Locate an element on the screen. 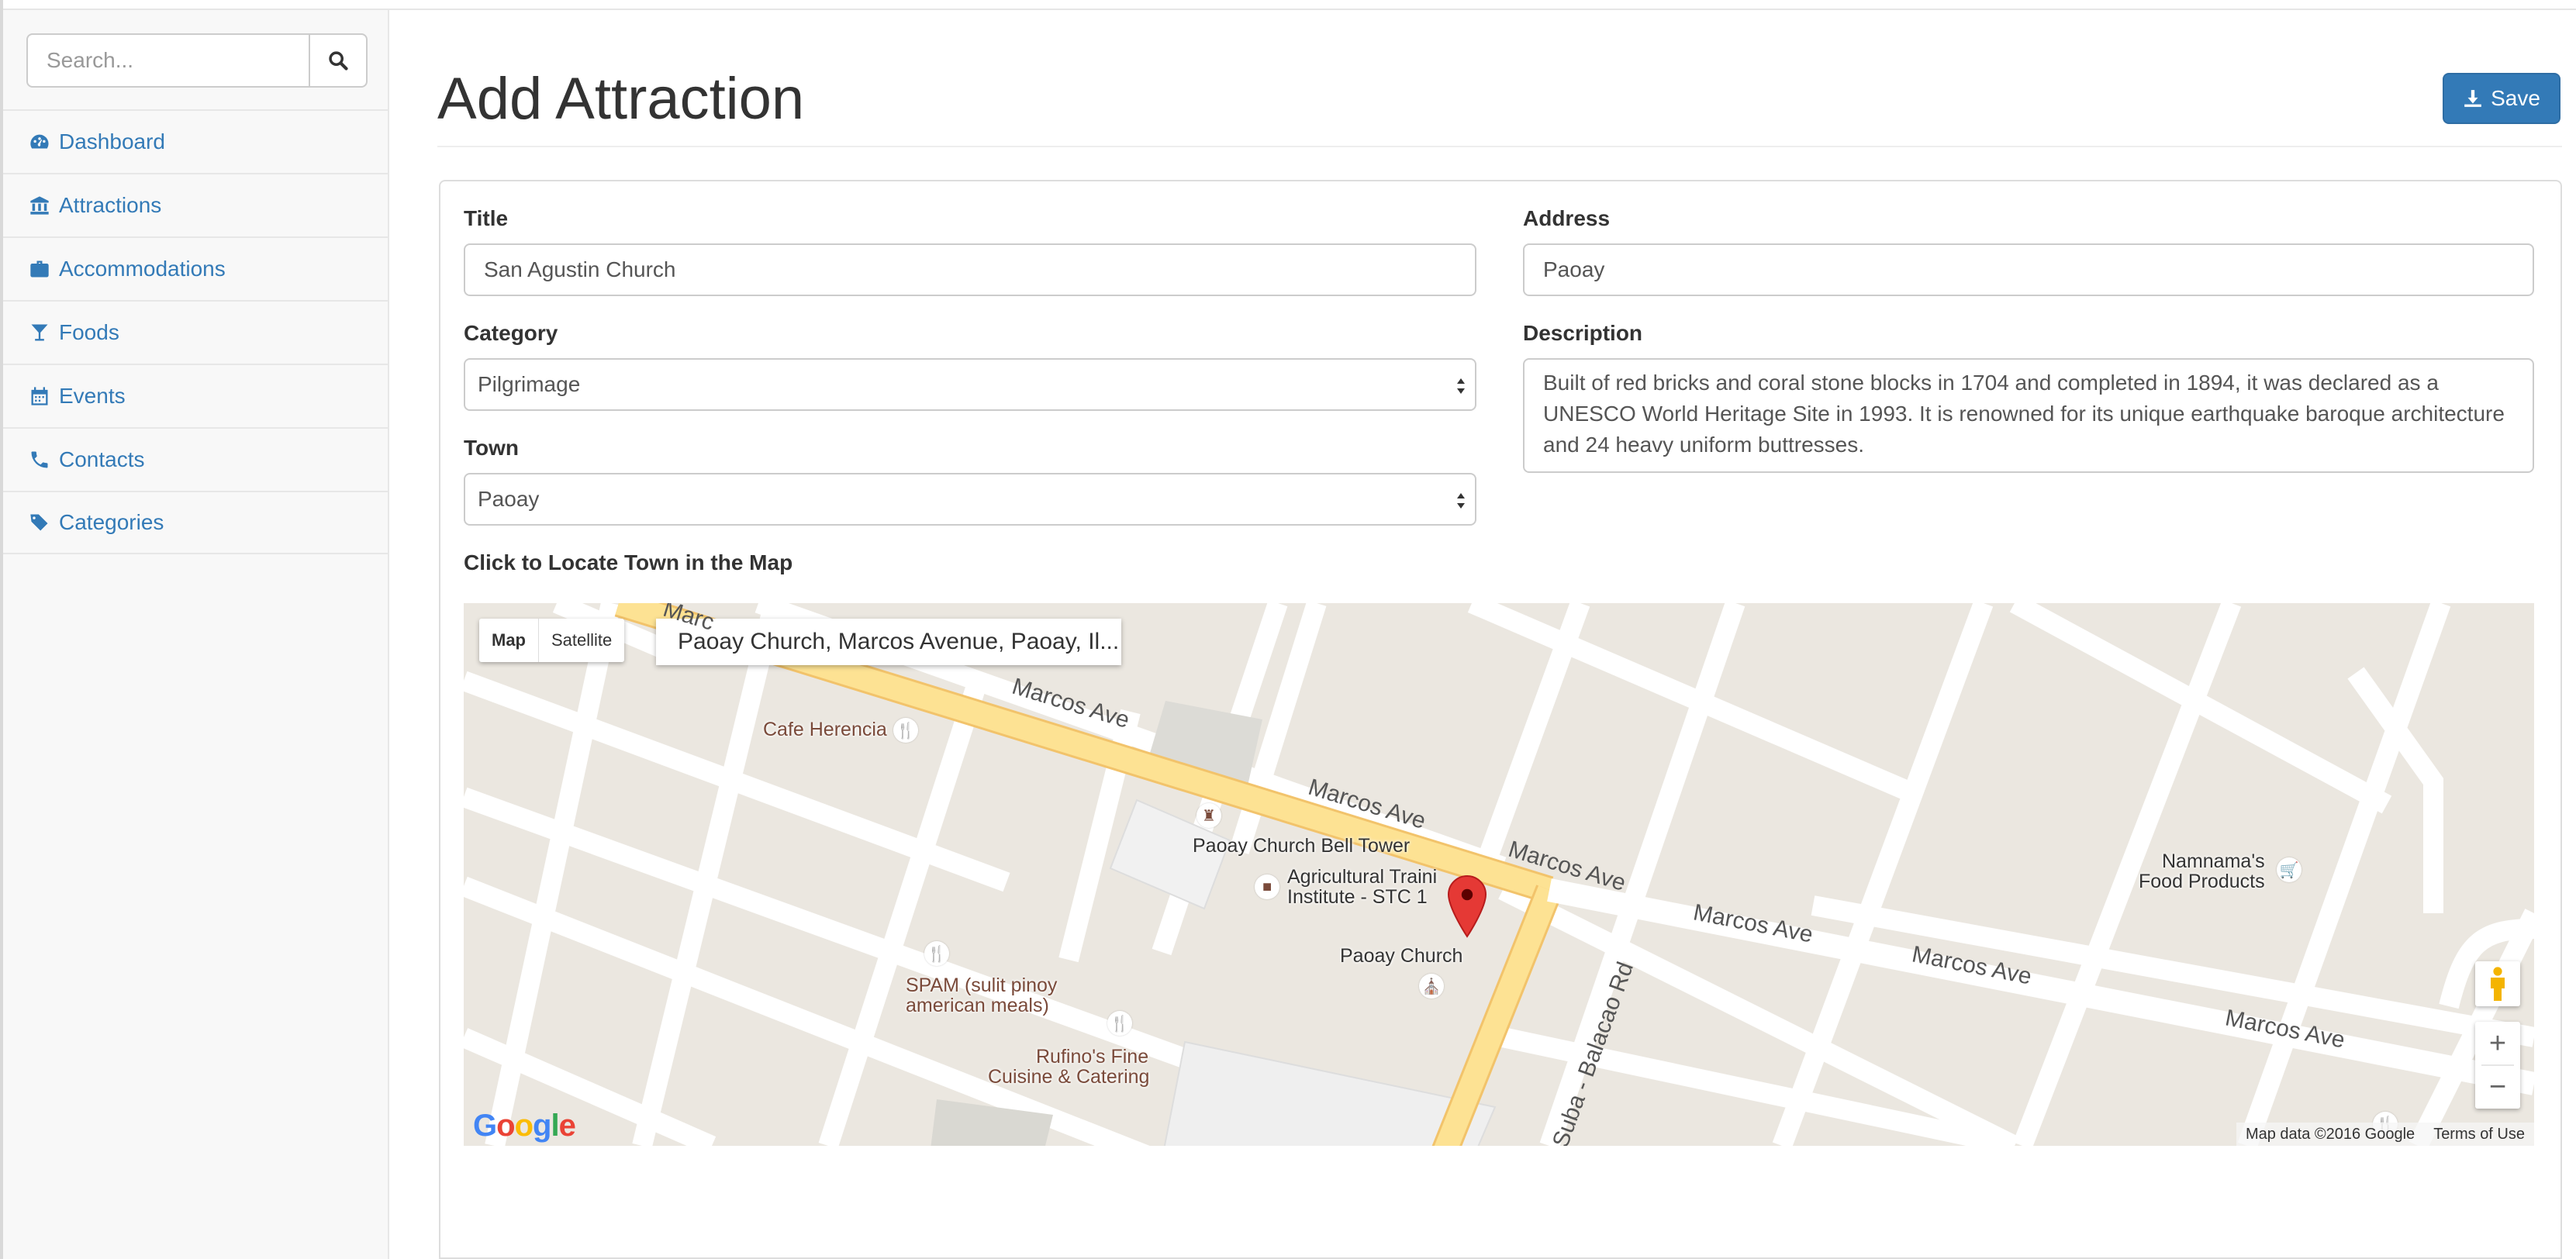 This screenshot has height=1259, width=2576. zoom-out-button: − is located at coordinates (2497, 1087).